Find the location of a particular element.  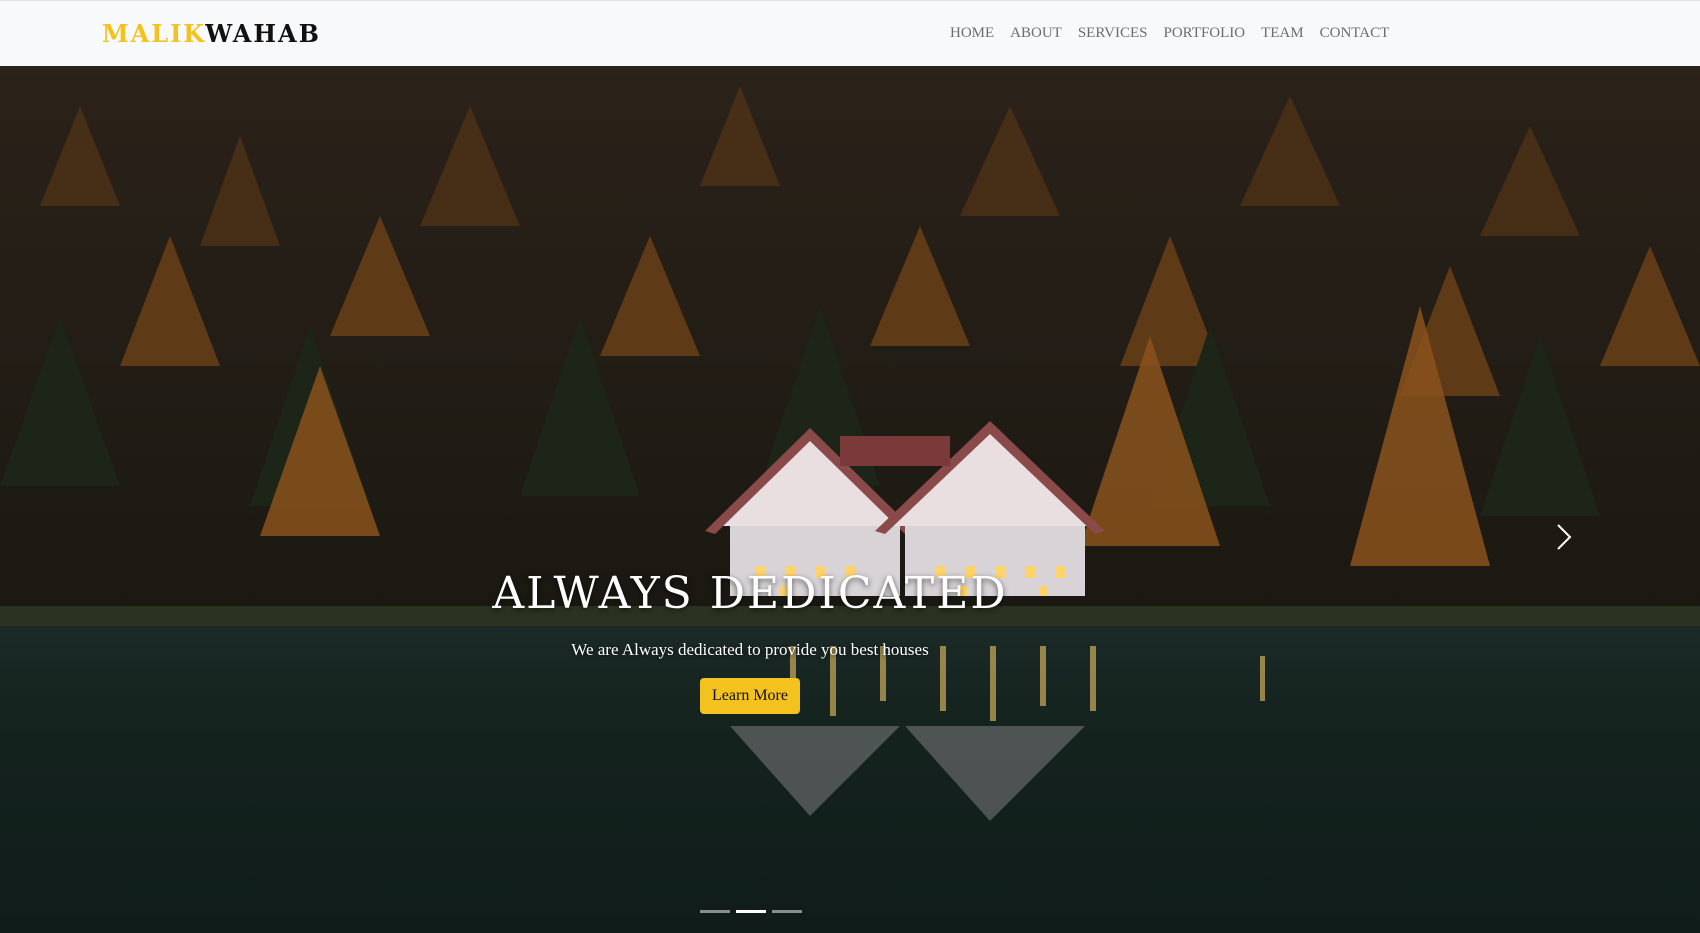

nav-contact: CONTACT is located at coordinates (1355, 33).